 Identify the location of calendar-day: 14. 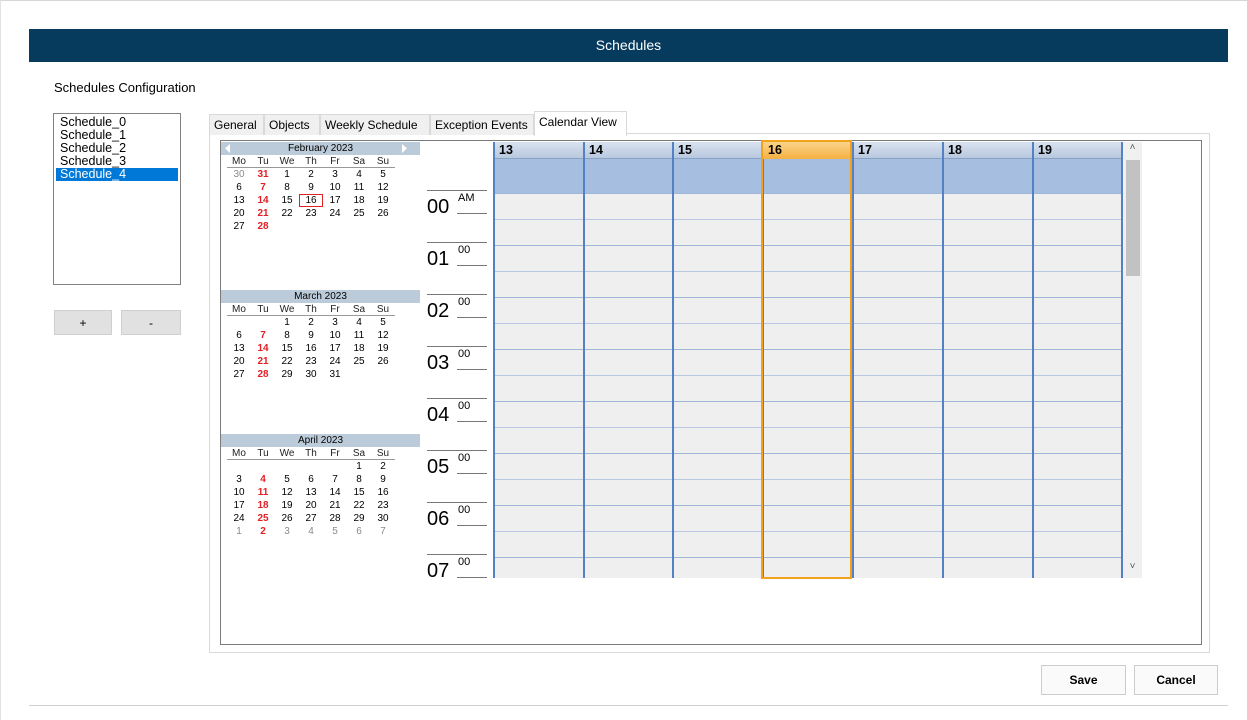
(263, 200).